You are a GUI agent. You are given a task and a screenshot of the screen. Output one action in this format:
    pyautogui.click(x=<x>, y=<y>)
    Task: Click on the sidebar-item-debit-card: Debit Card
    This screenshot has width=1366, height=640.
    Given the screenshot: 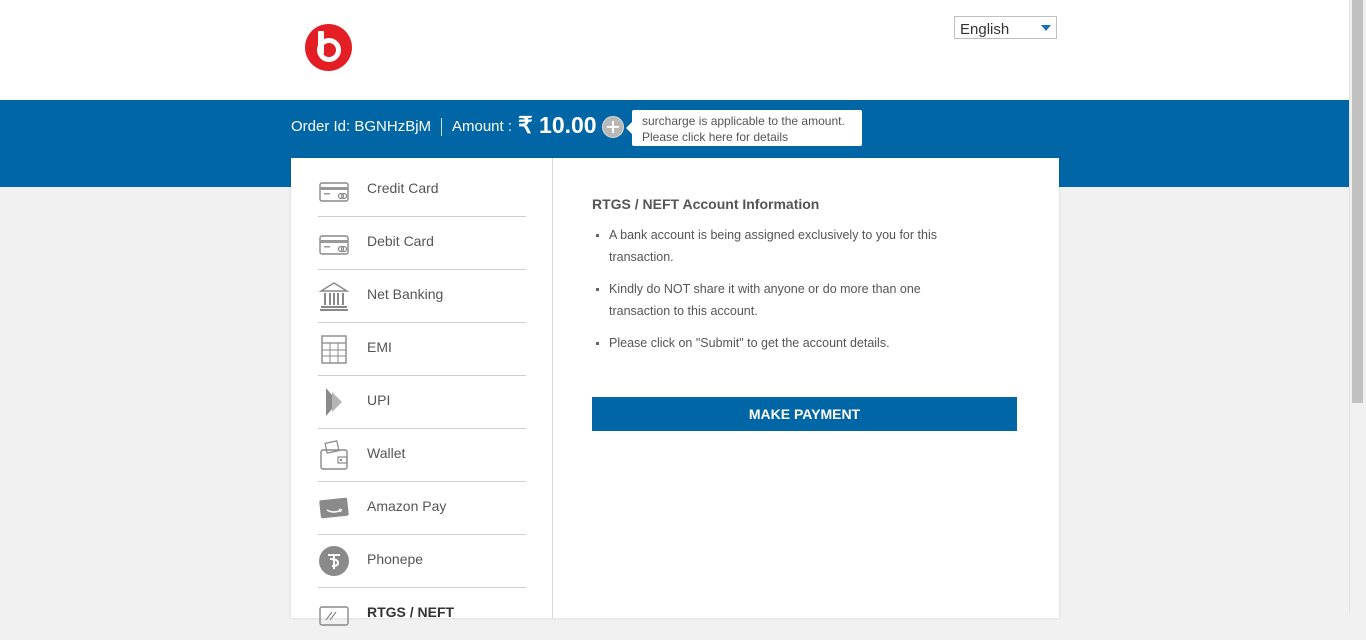 What is the action you would take?
    pyautogui.click(x=422, y=243)
    